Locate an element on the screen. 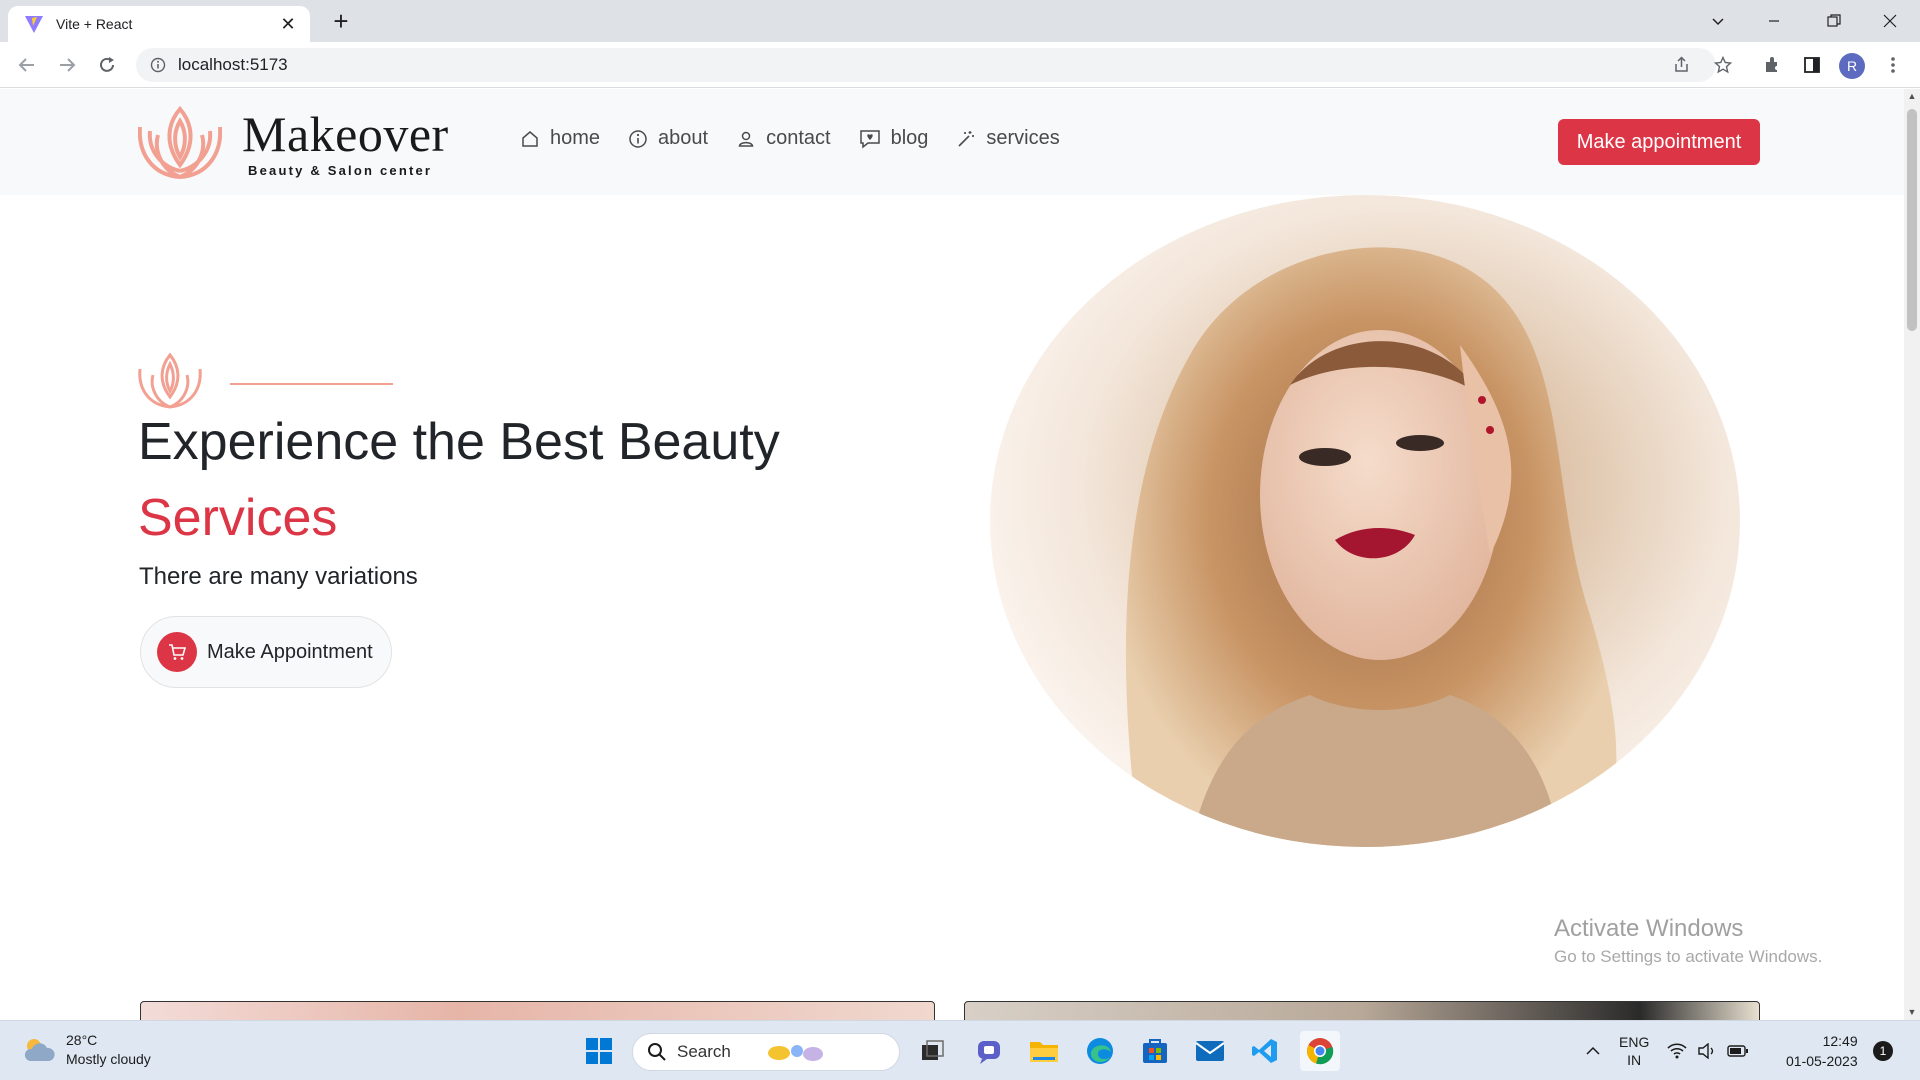  back-button is located at coordinates (27, 65).